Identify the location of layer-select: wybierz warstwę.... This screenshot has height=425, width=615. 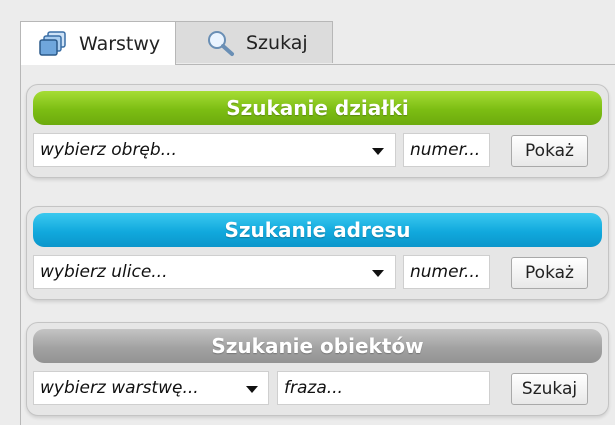
(151, 388).